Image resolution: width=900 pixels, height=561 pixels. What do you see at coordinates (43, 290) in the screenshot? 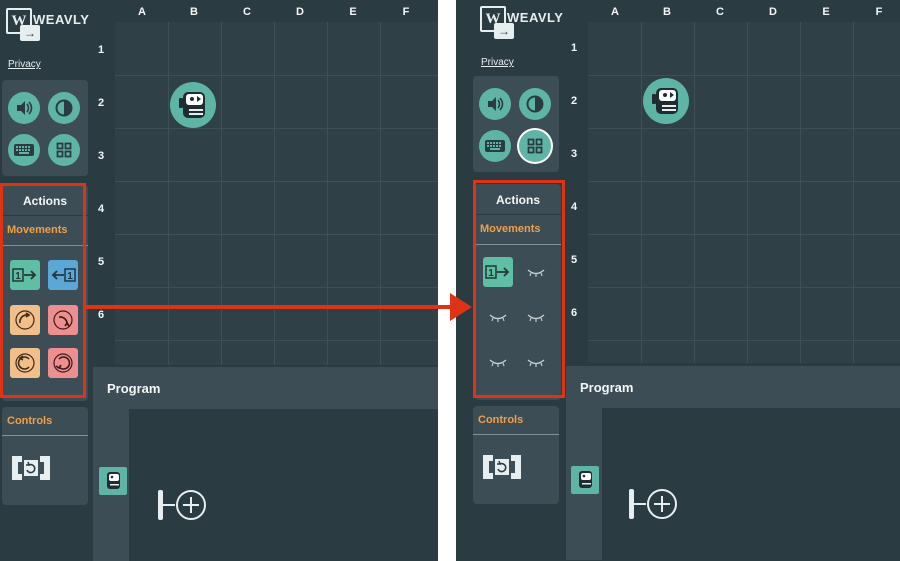
I see `highlight-box-before` at bounding box center [43, 290].